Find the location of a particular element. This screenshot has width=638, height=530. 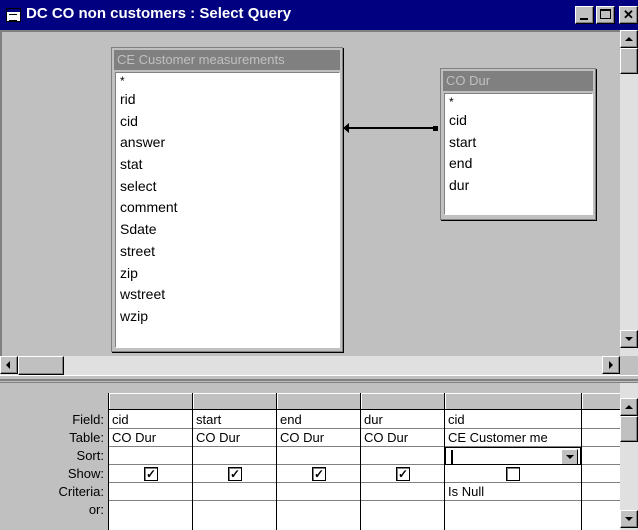

sort-dropdown-button is located at coordinates (569, 456).